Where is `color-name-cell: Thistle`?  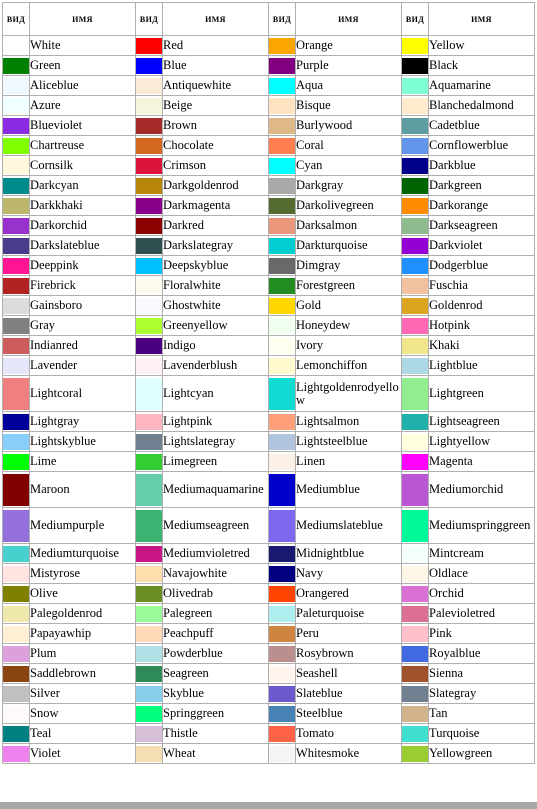 color-name-cell: Thistle is located at coordinates (215, 733).